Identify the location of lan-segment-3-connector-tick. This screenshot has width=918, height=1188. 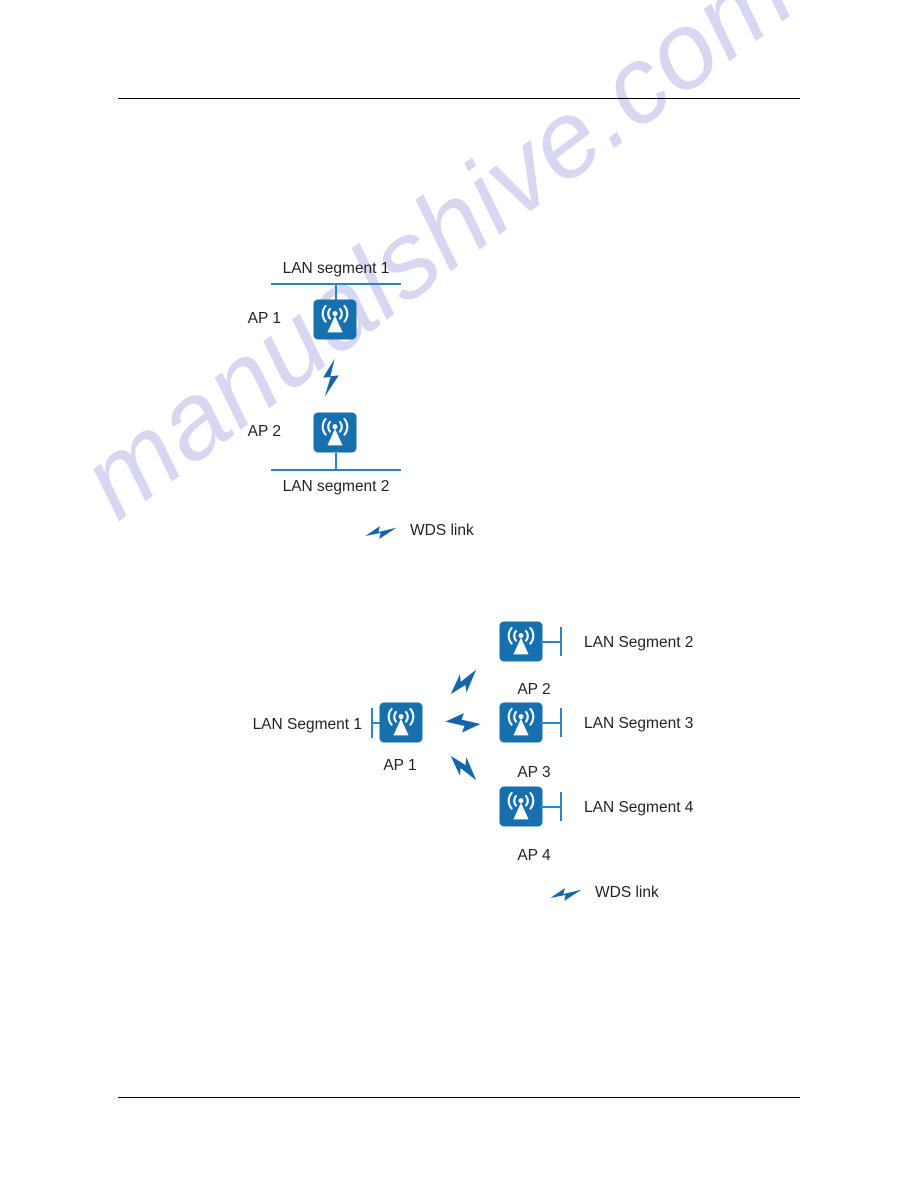
(561, 722).